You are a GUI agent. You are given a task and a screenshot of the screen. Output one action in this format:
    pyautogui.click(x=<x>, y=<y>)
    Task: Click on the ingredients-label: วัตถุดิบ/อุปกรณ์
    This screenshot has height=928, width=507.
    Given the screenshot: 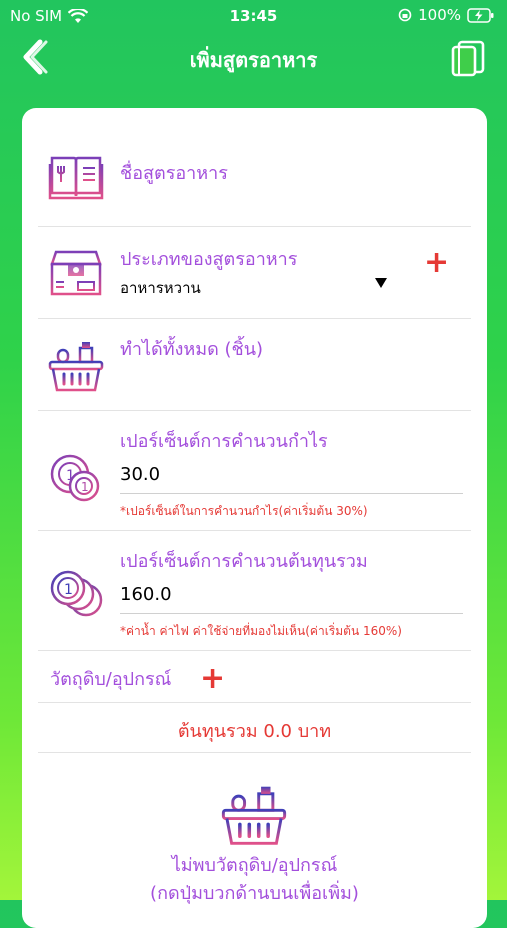 What is the action you would take?
    pyautogui.click(x=111, y=679)
    